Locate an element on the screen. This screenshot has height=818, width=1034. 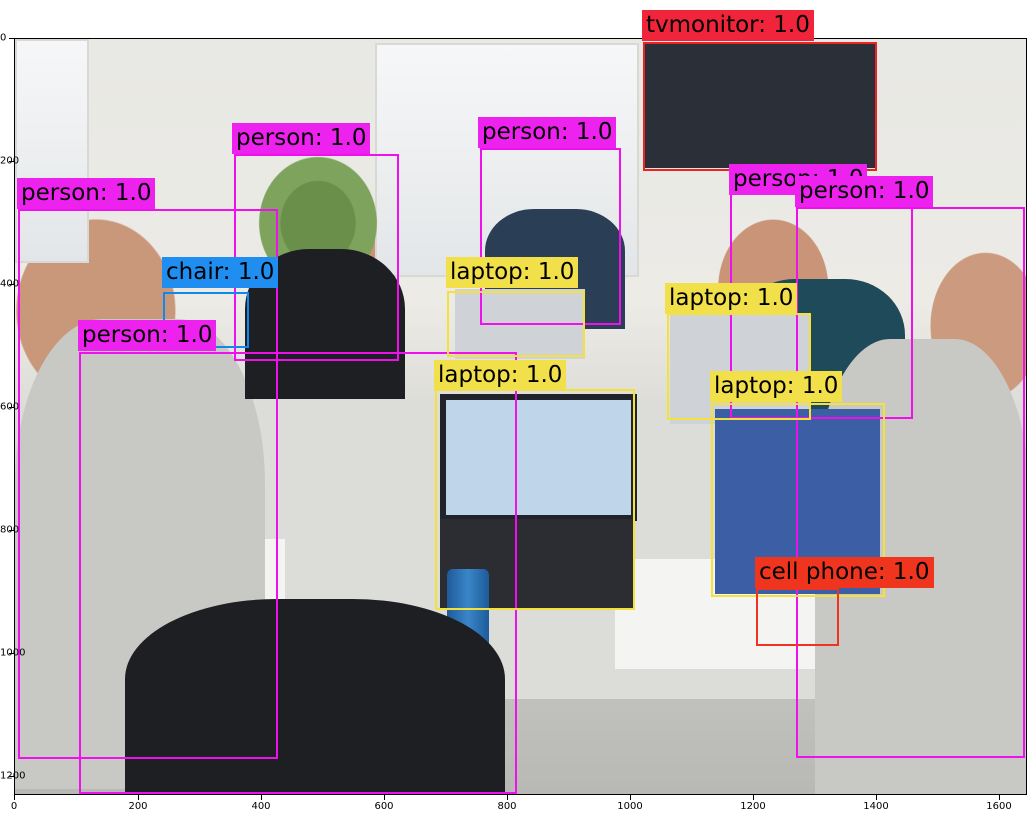
y-tick-label: 1000 is located at coordinates (13, 653).